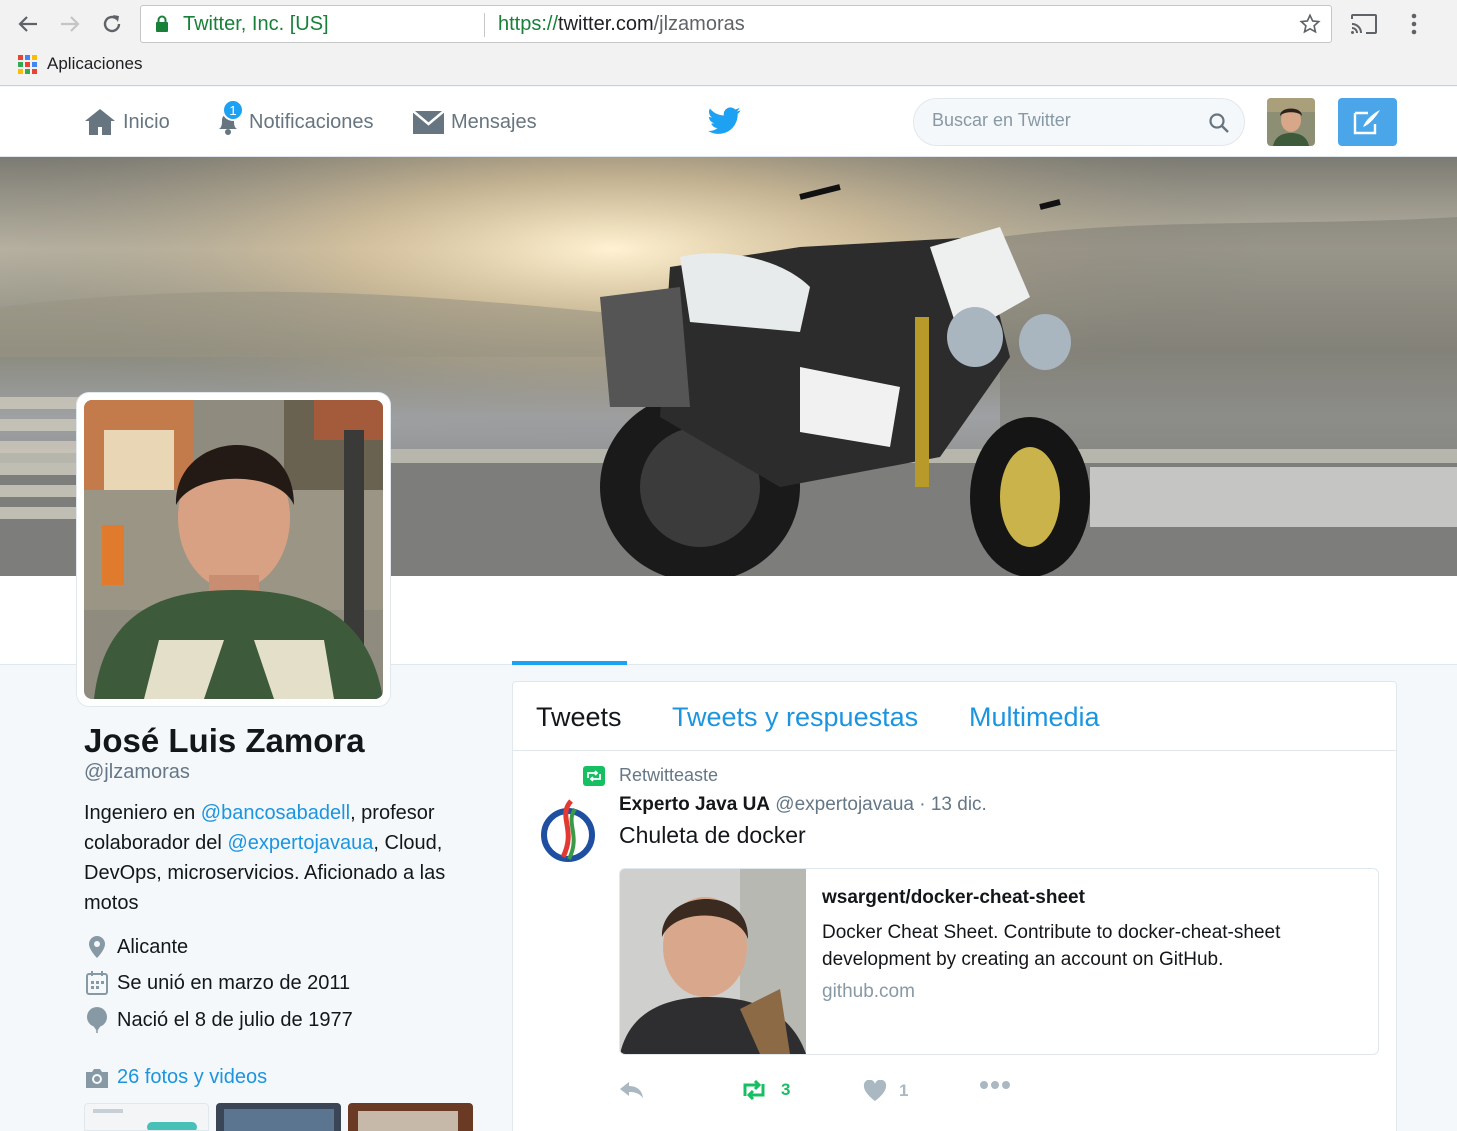 Image resolution: width=1457 pixels, height=1131 pixels. Describe the element at coordinates (1067, 120) in the screenshot. I see `search-input` at that location.